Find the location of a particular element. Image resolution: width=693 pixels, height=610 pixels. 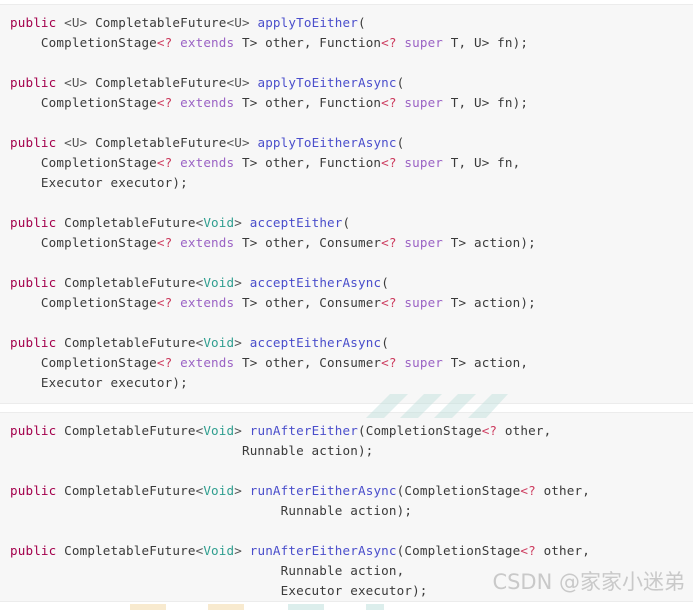

code-token: Runnable action, is located at coordinates (207, 570).